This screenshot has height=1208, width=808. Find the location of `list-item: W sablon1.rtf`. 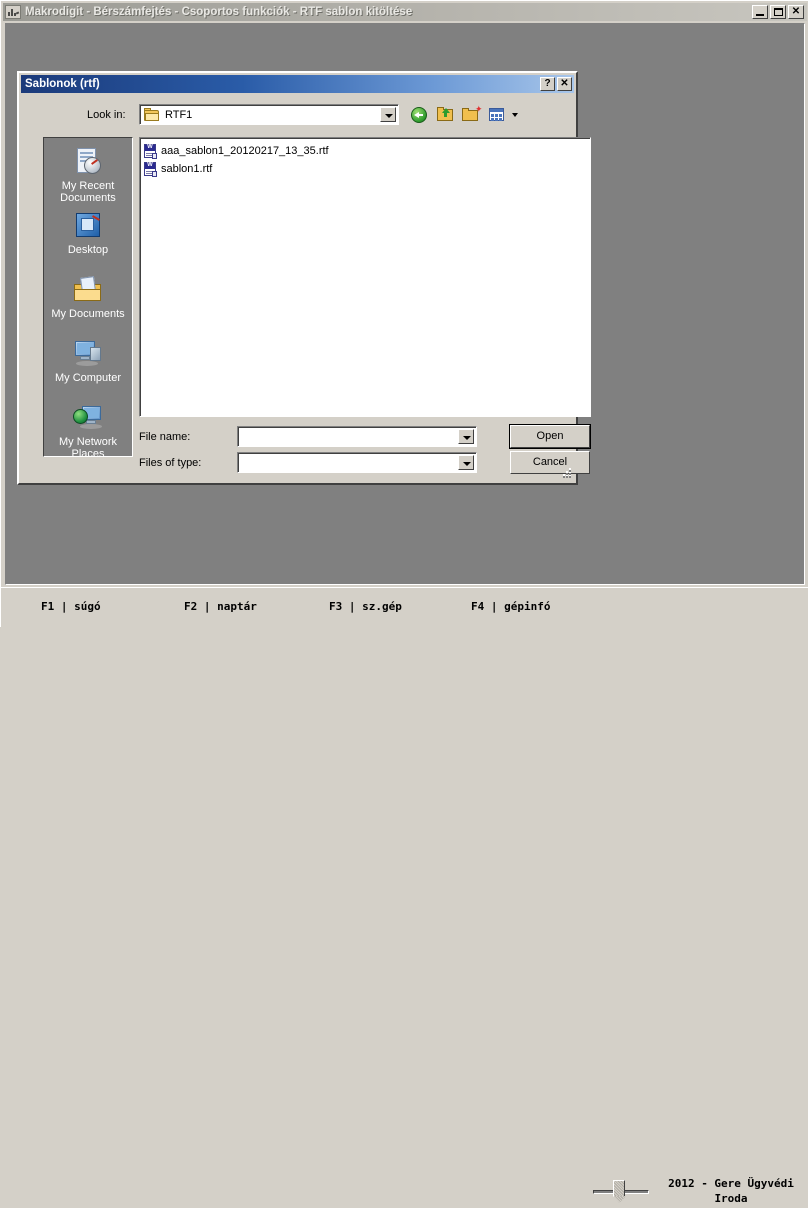

list-item: W sablon1.rtf is located at coordinates (178, 169).